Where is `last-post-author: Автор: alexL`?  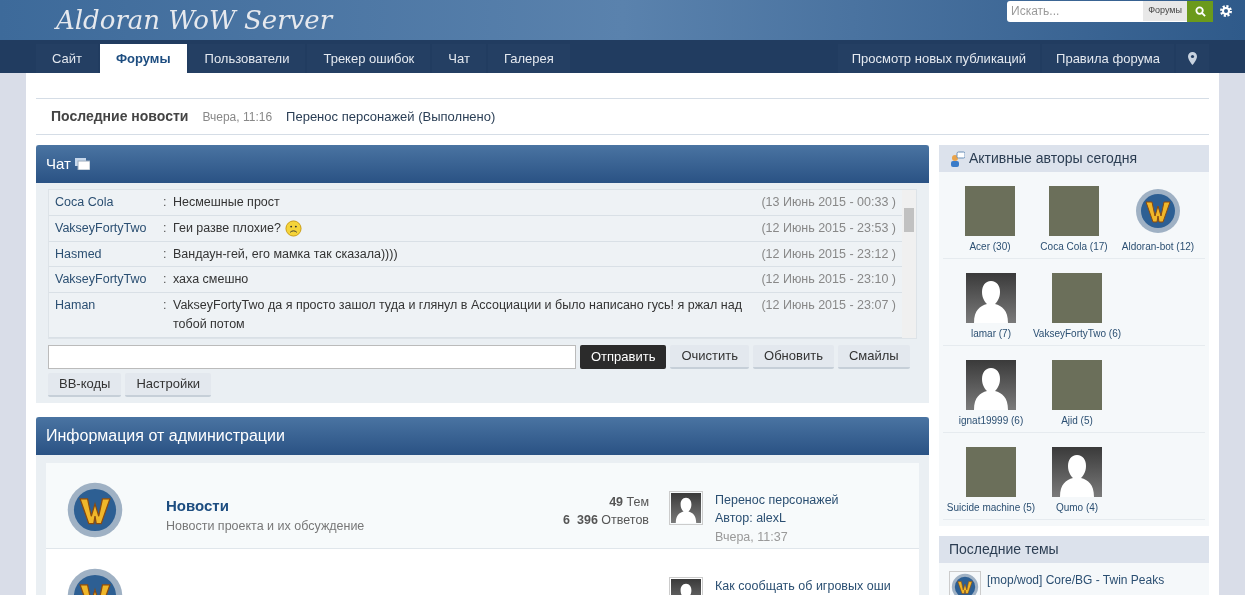 last-post-author: Автор: alexL is located at coordinates (777, 518).